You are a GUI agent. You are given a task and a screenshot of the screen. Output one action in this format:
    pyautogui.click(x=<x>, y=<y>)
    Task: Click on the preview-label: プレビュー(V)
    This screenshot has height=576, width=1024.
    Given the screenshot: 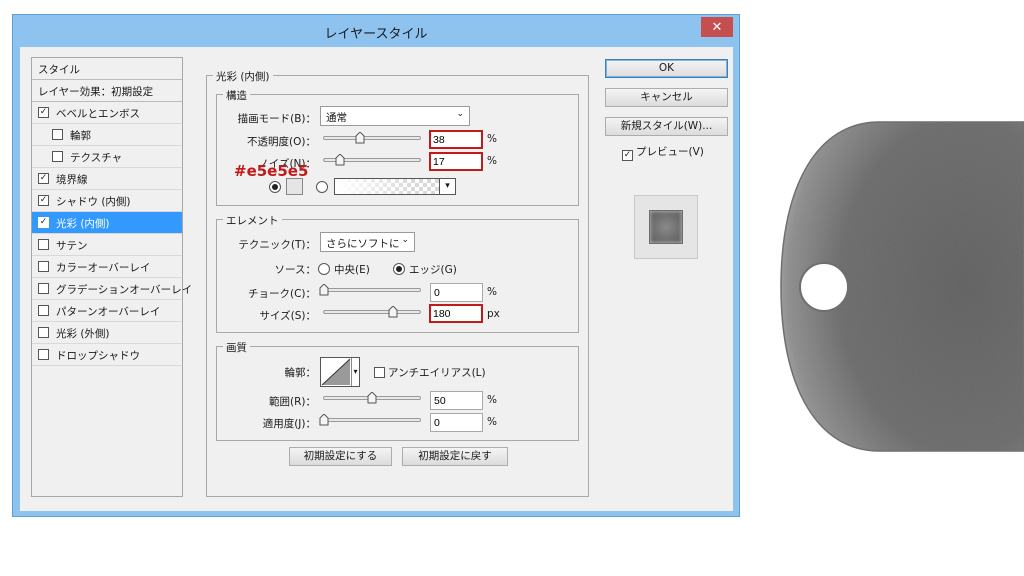 What is the action you would take?
    pyautogui.click(x=670, y=152)
    